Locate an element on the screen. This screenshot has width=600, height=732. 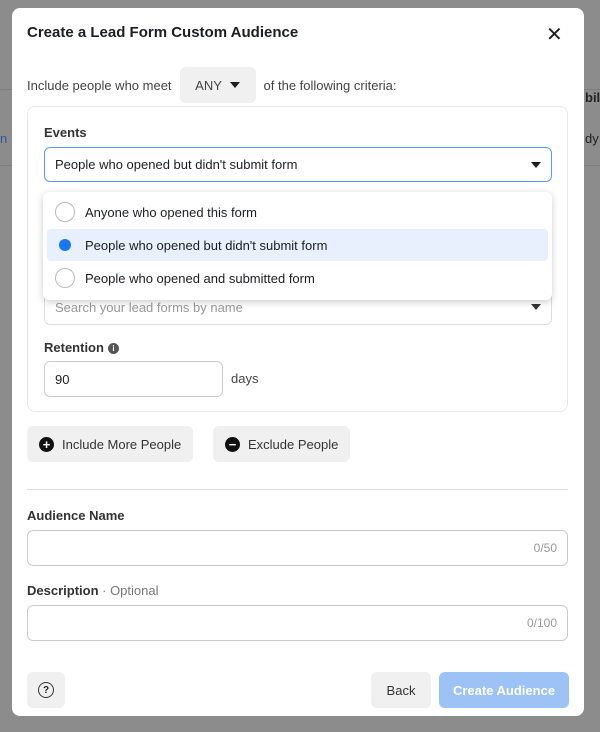
match-value: ANY is located at coordinates (208, 85).